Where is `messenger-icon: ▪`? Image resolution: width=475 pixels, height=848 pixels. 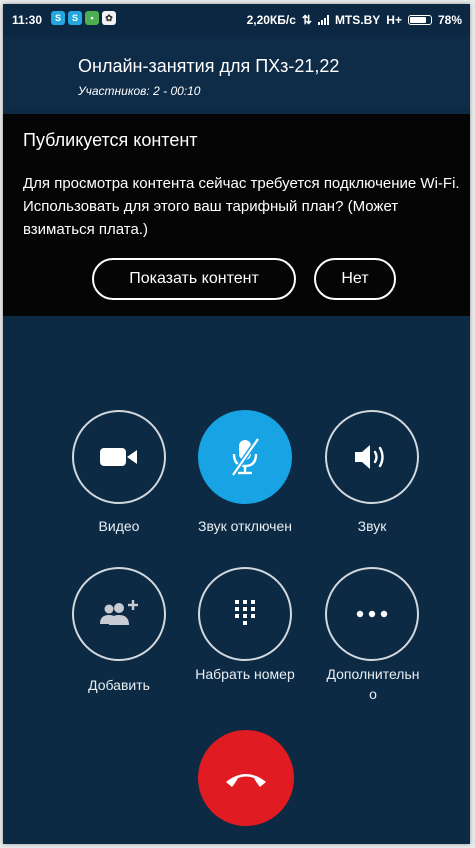 messenger-icon: ▪ is located at coordinates (92, 18).